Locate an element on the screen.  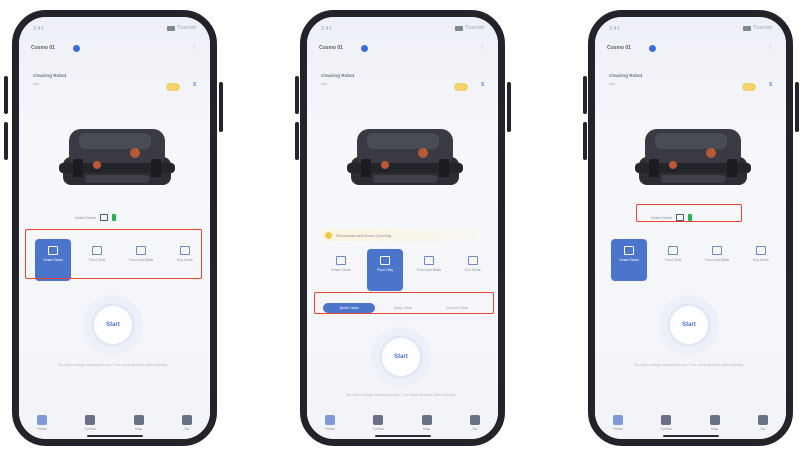
video-mode-pill: Video Mode is located at coordinates (96, 217).